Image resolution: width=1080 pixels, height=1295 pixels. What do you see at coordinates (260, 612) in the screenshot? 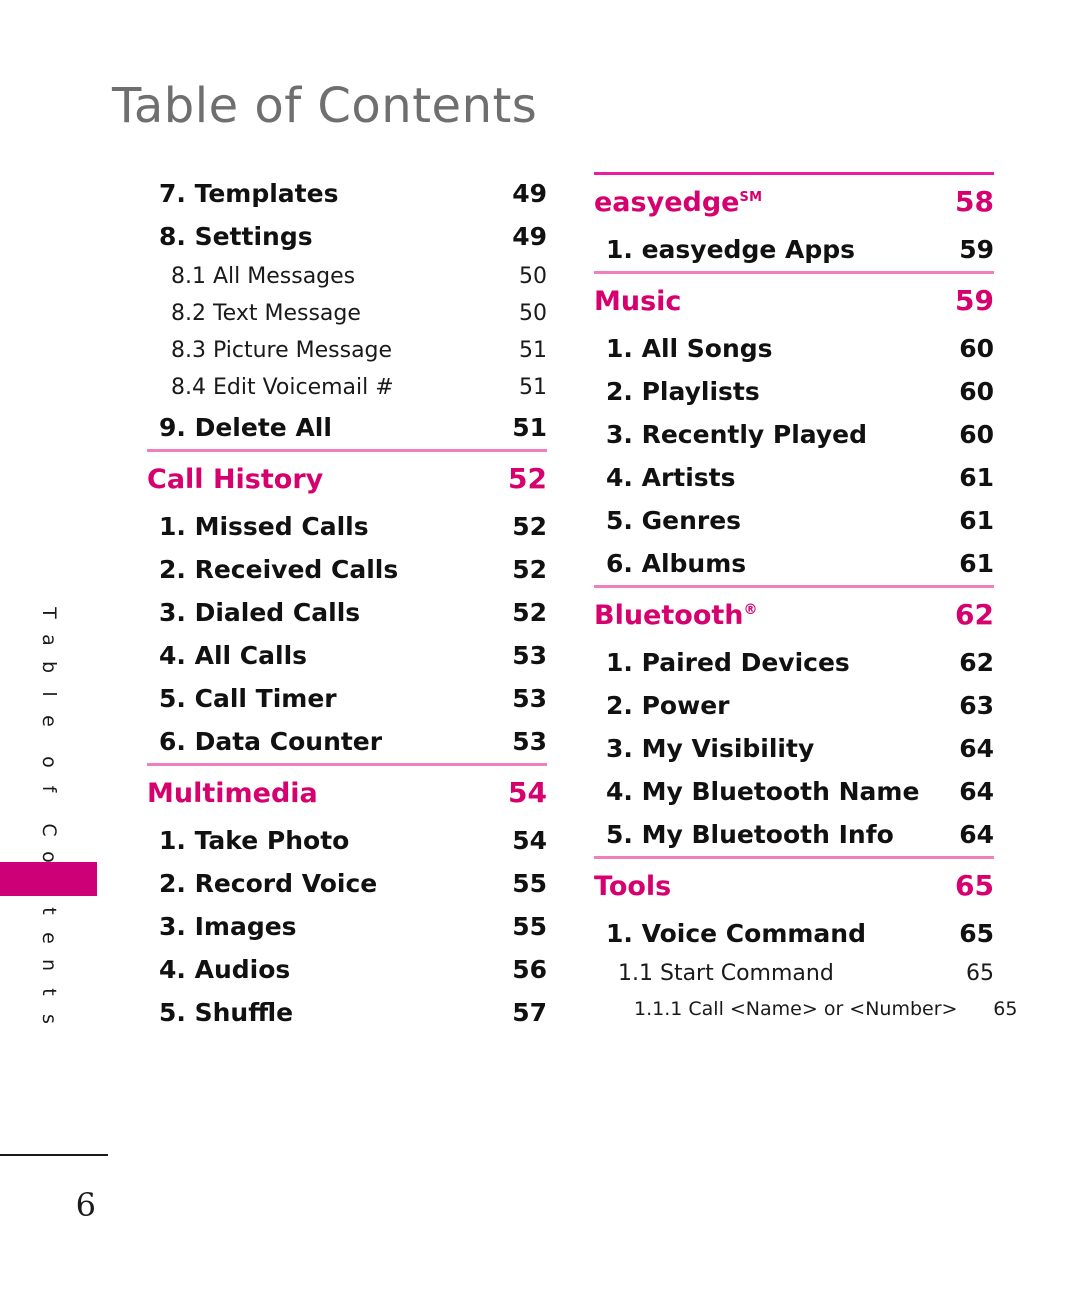
I see `toc-entry-label: 3. Dialed Calls` at bounding box center [260, 612].